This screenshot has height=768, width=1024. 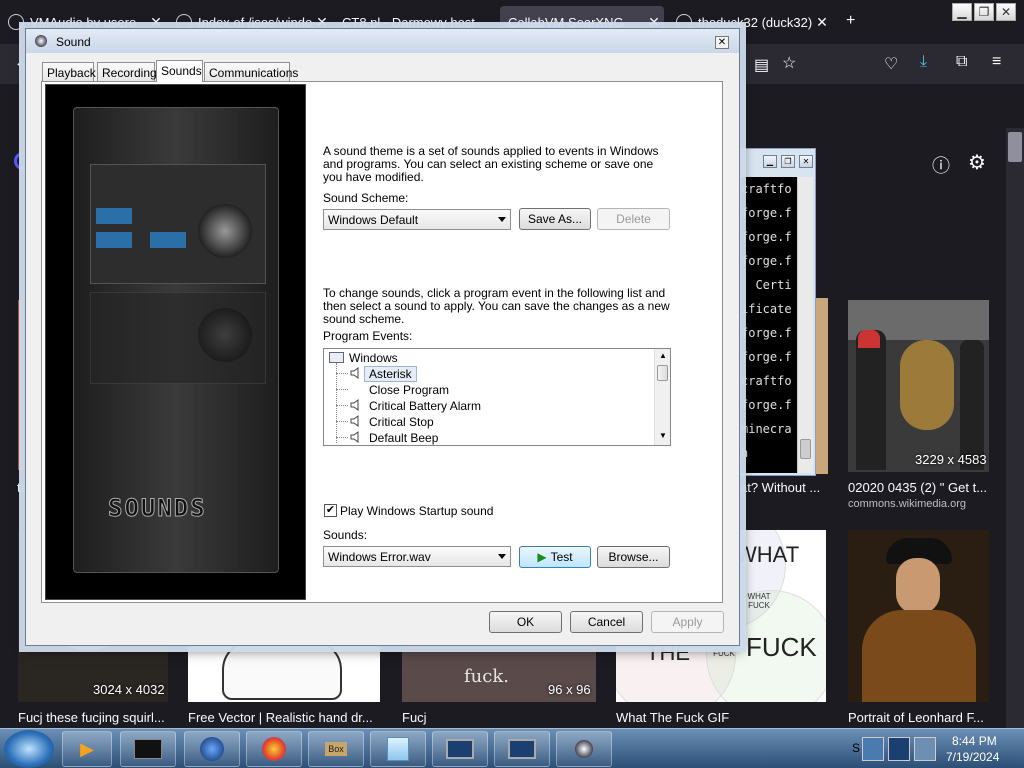 What do you see at coordinates (923, 62) in the screenshot?
I see `download-icon: ⤓` at bounding box center [923, 62].